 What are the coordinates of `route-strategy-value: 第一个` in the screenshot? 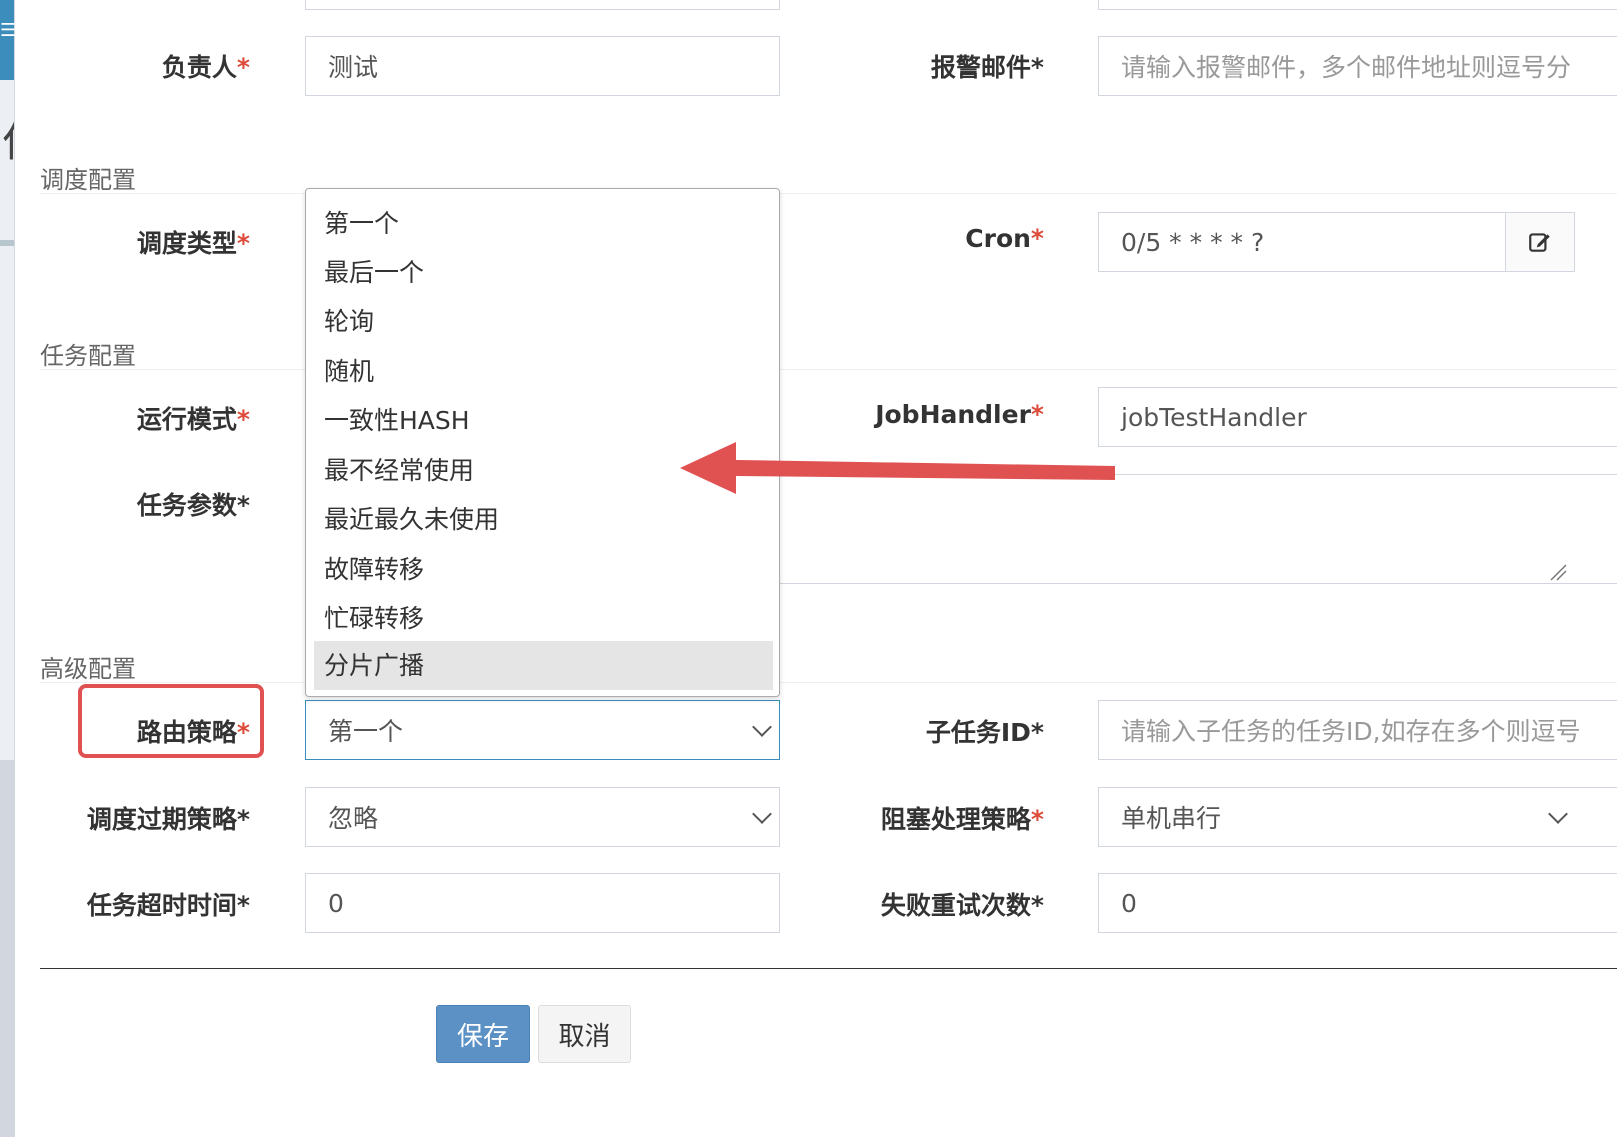 It's located at (366, 731).